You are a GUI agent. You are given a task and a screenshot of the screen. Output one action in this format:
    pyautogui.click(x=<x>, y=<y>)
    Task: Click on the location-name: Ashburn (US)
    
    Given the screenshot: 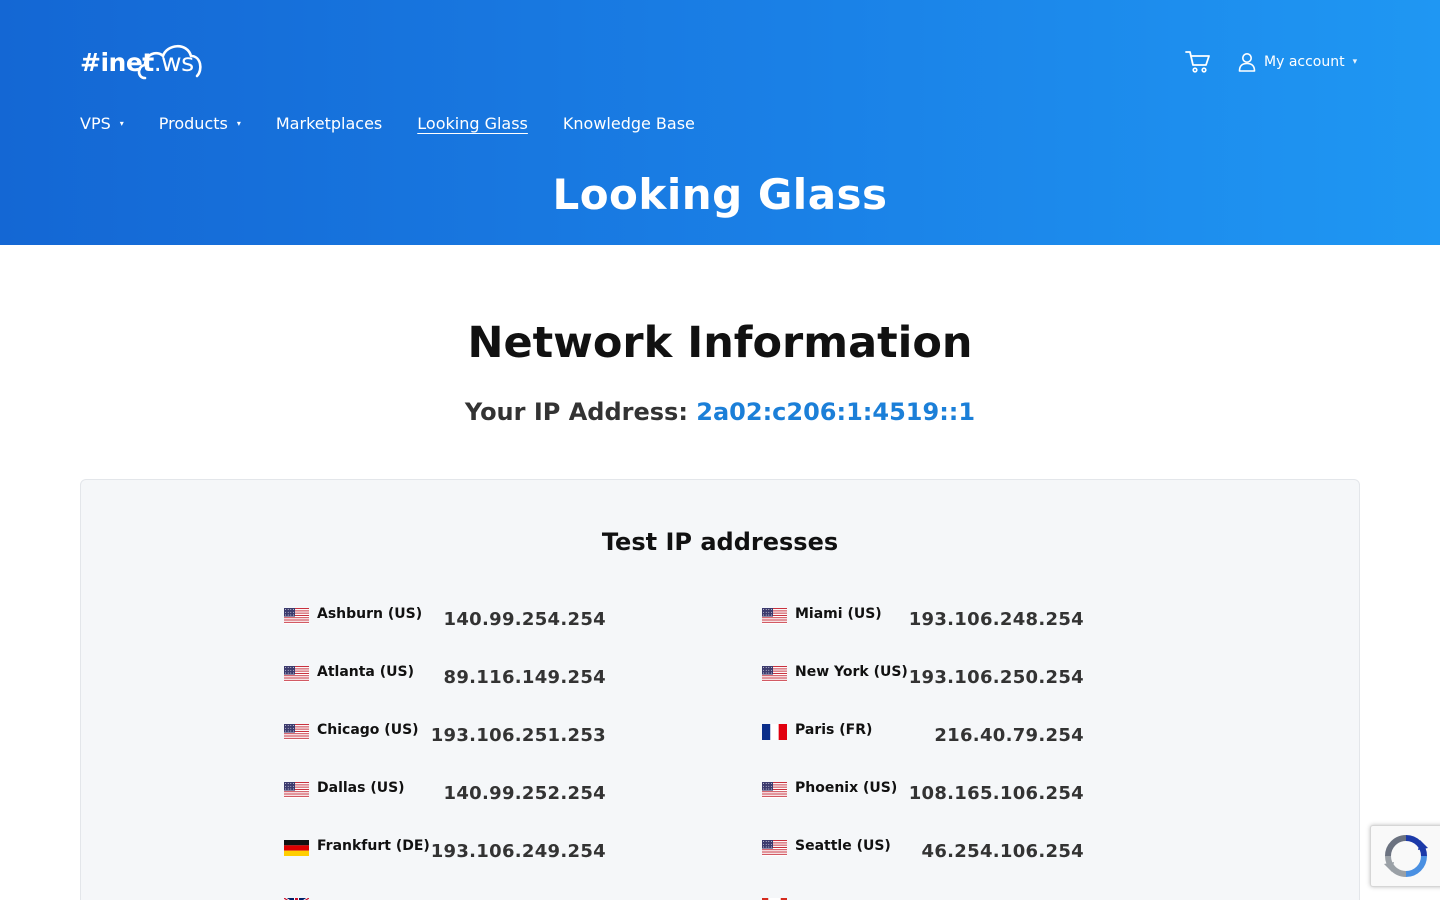 What is the action you would take?
    pyautogui.click(x=370, y=614)
    